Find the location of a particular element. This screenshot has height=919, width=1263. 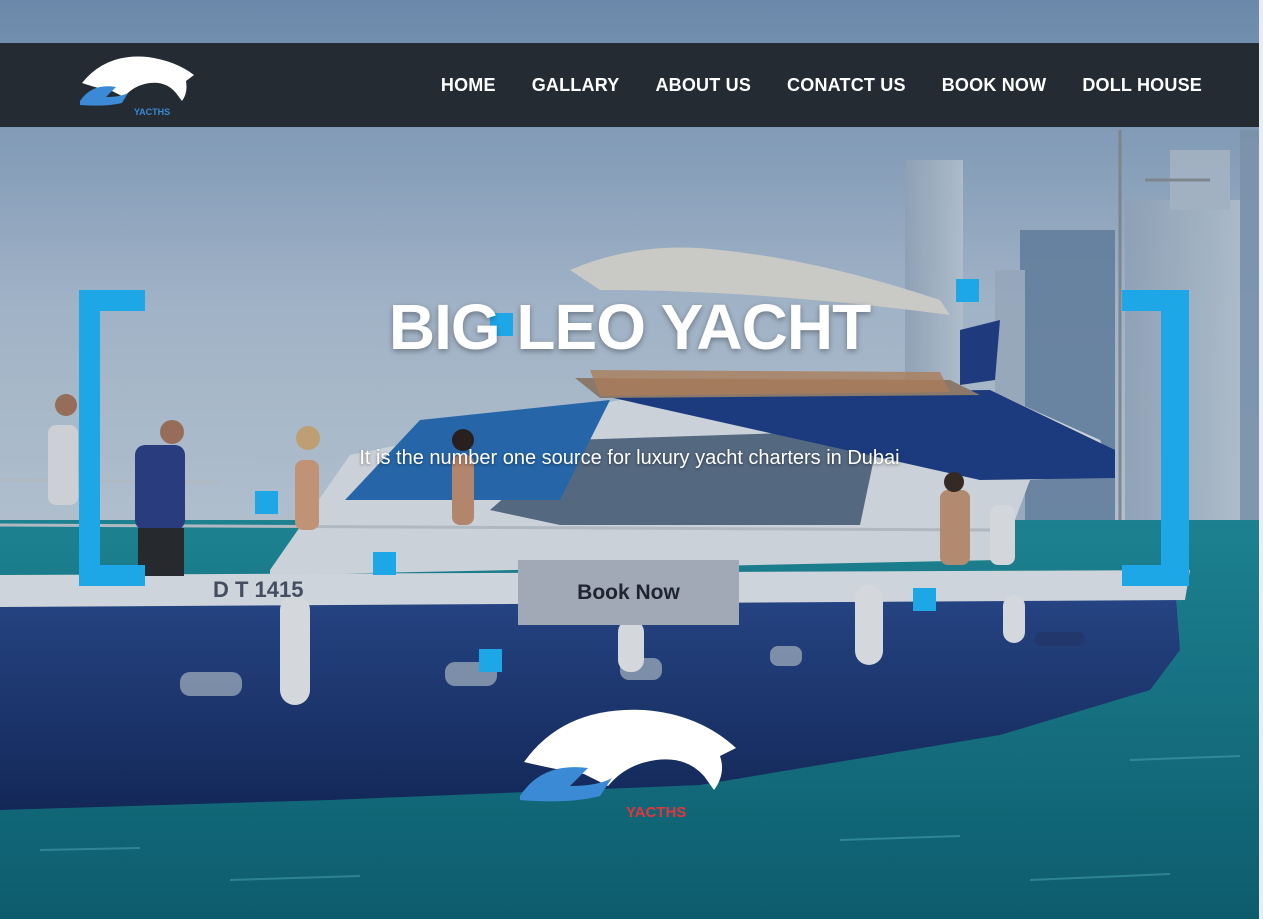

nav-doll-house: DOLL HOUSE is located at coordinates (1142, 85).